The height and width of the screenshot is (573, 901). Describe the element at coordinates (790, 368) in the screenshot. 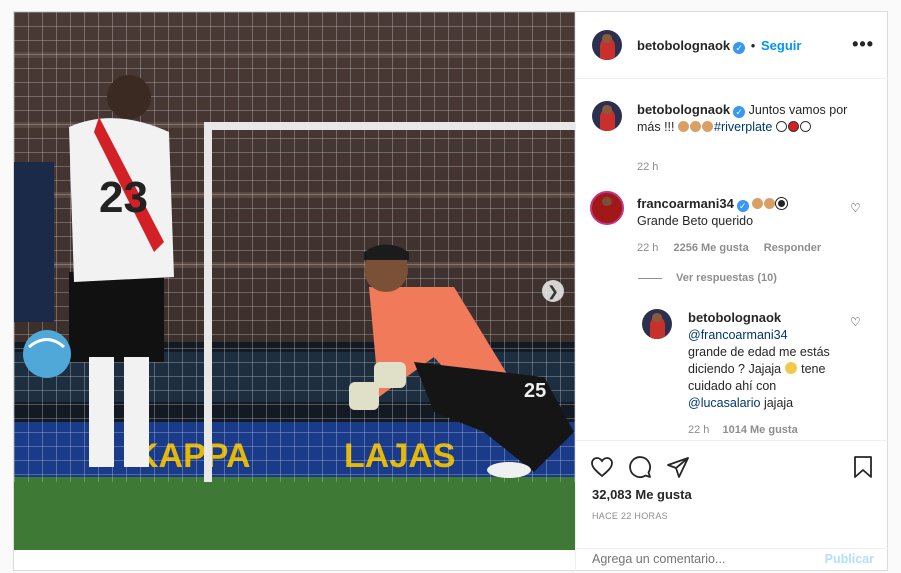

I see `laughing-emoji-icon` at that location.